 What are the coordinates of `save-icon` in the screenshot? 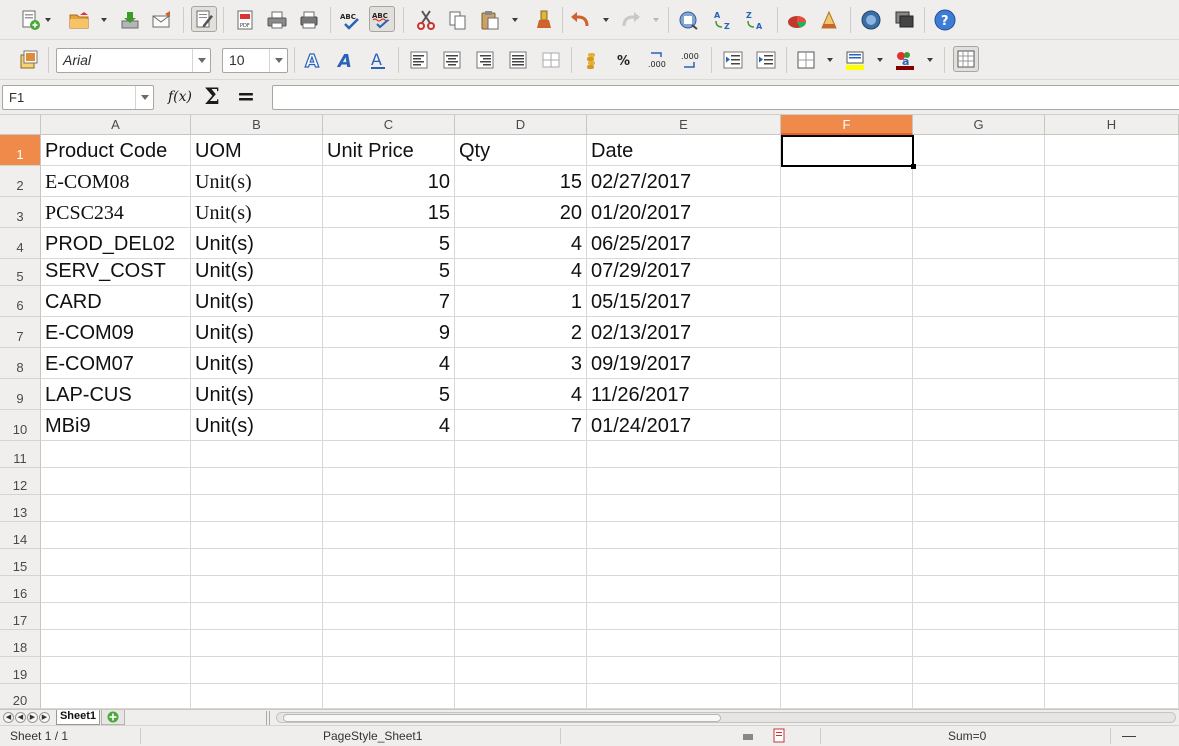 It's located at (130, 20).